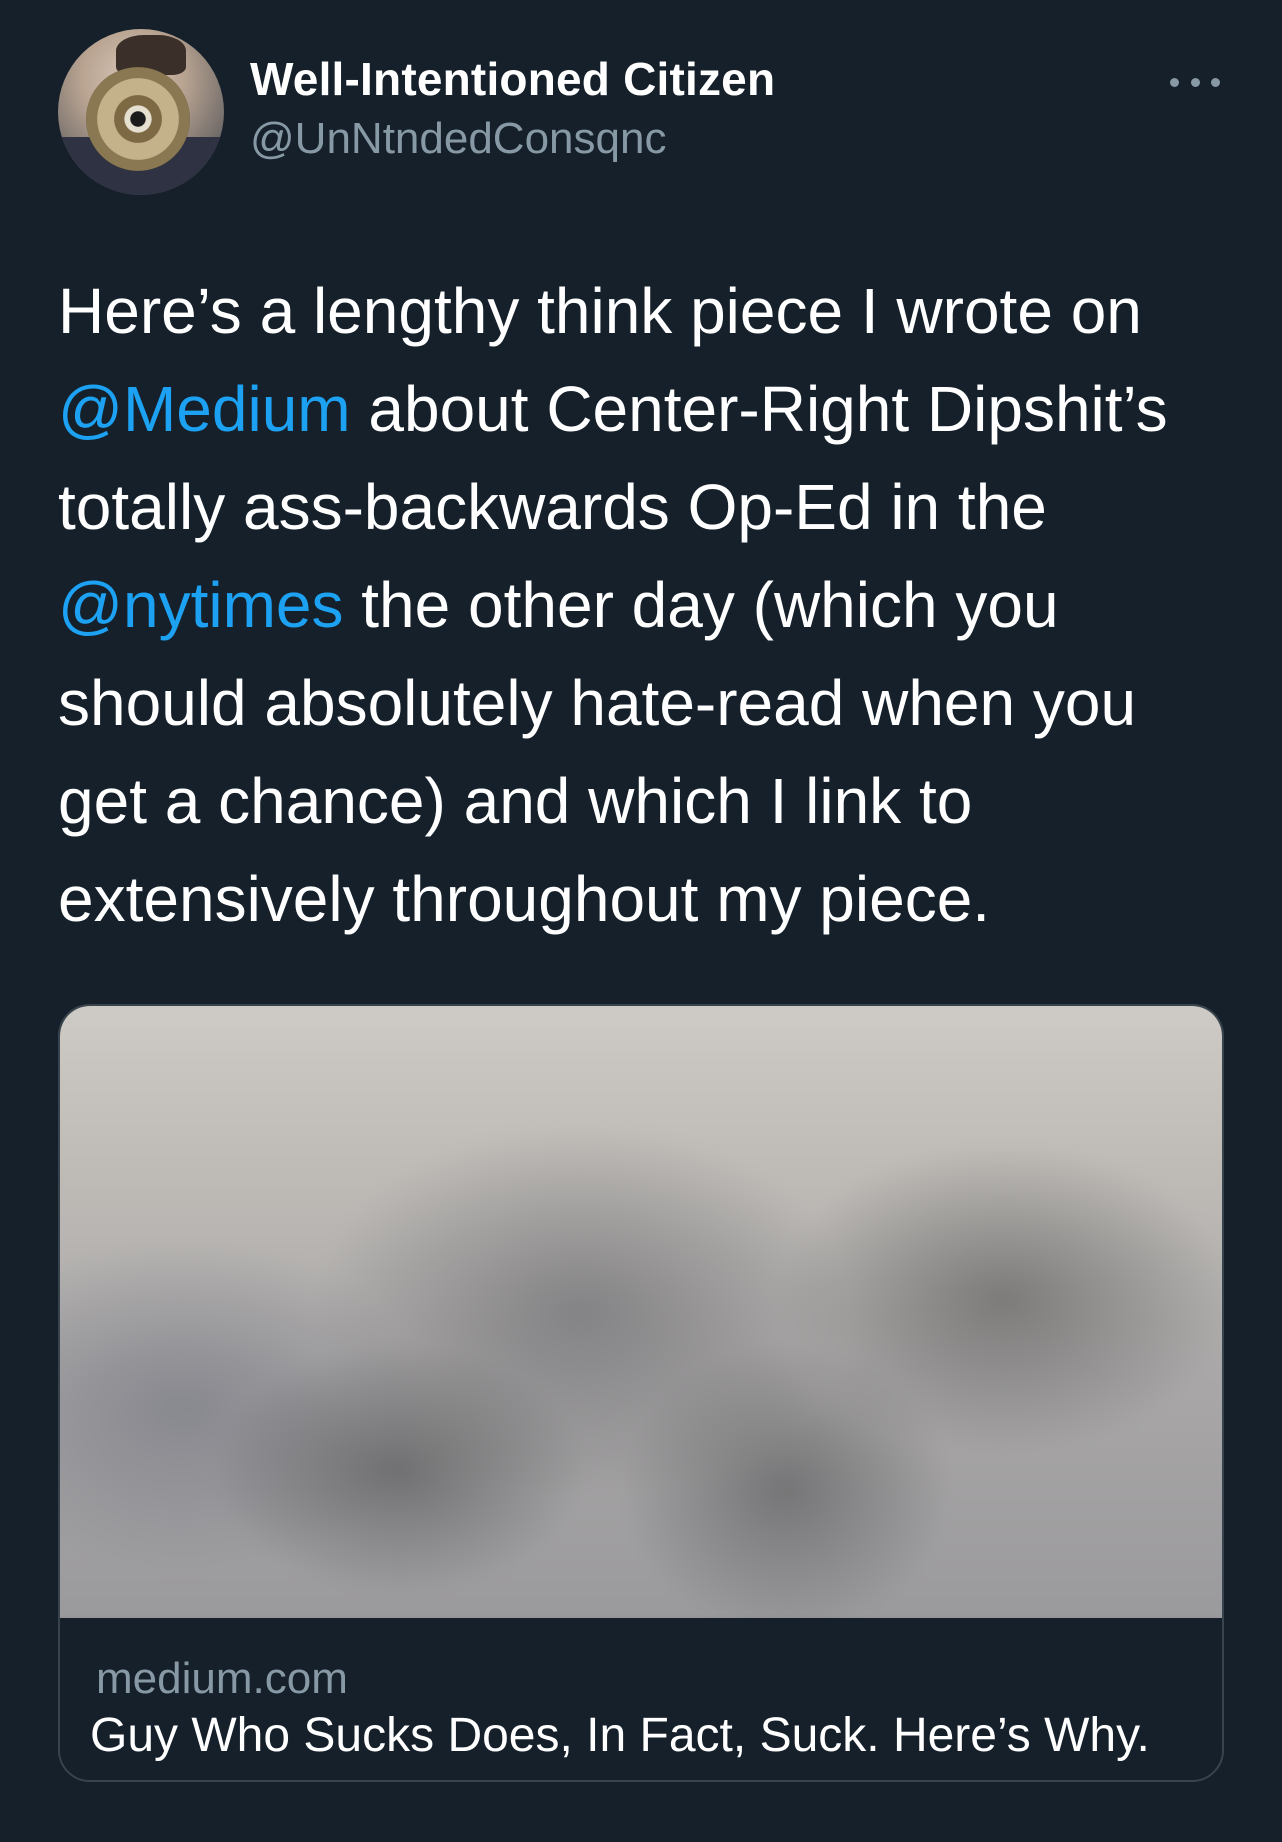 This screenshot has width=1282, height=1842. I want to click on link-domain: medium.com, so click(222, 1678).